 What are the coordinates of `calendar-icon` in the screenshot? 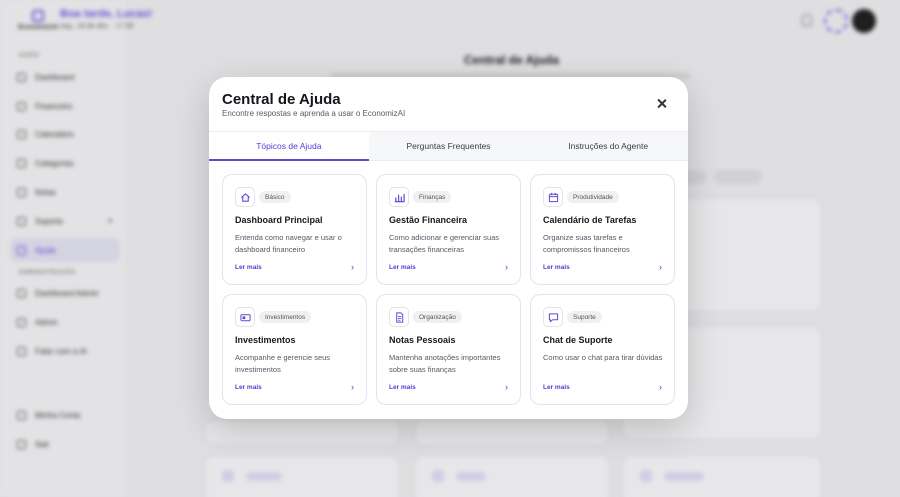 It's located at (553, 197).